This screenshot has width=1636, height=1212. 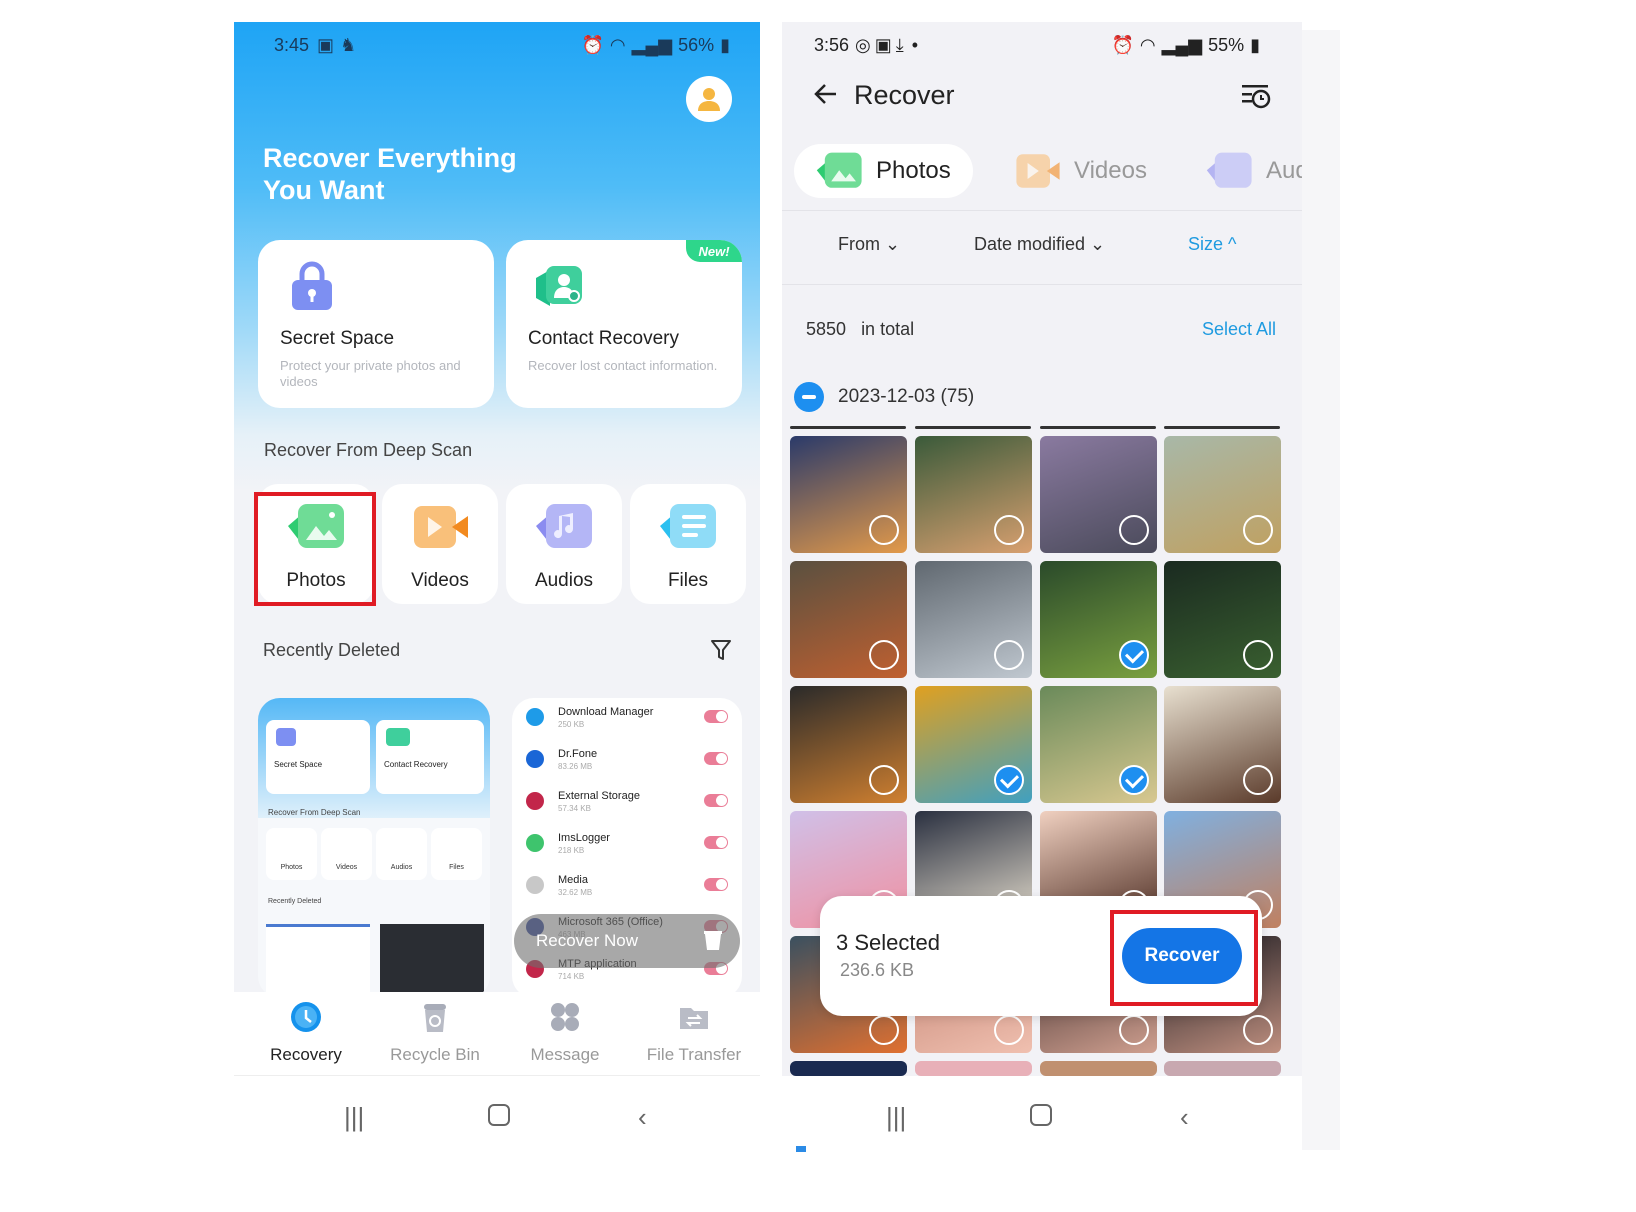 What do you see at coordinates (432, 959) in the screenshot?
I see `thumb-doc-dark` at bounding box center [432, 959].